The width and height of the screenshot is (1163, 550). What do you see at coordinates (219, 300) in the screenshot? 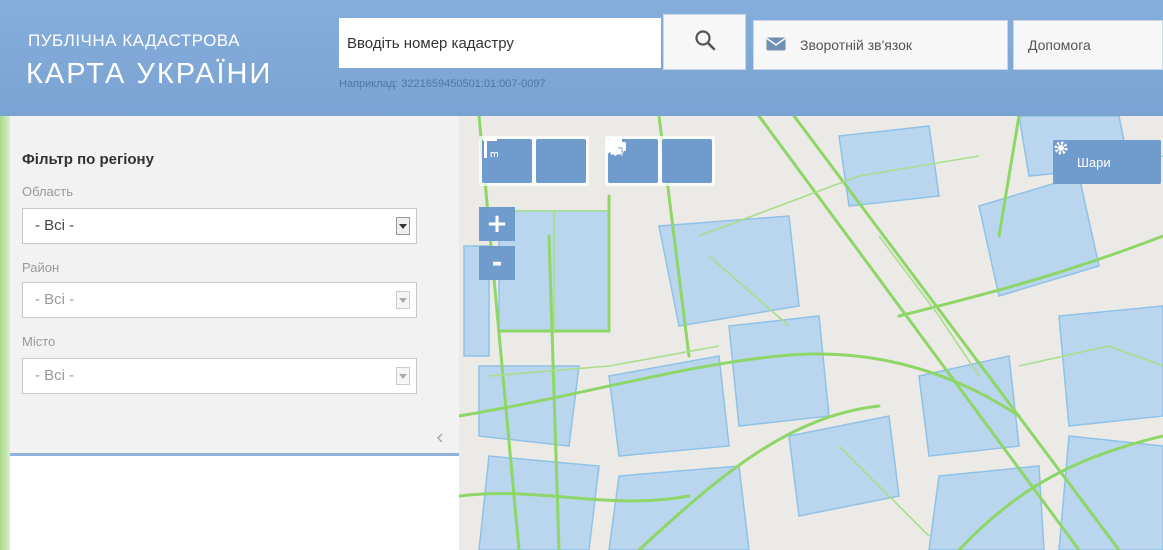
I see `district-select: - Всі -` at bounding box center [219, 300].